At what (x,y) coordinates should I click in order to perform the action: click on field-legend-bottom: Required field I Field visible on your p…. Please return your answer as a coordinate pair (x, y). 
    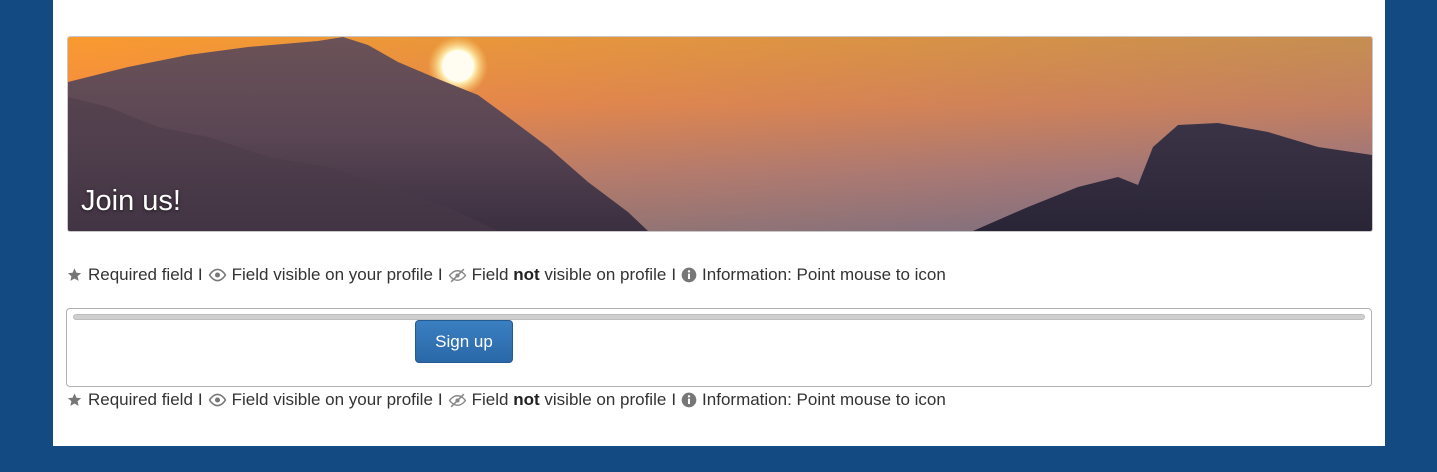
    Looking at the image, I should click on (506, 400).